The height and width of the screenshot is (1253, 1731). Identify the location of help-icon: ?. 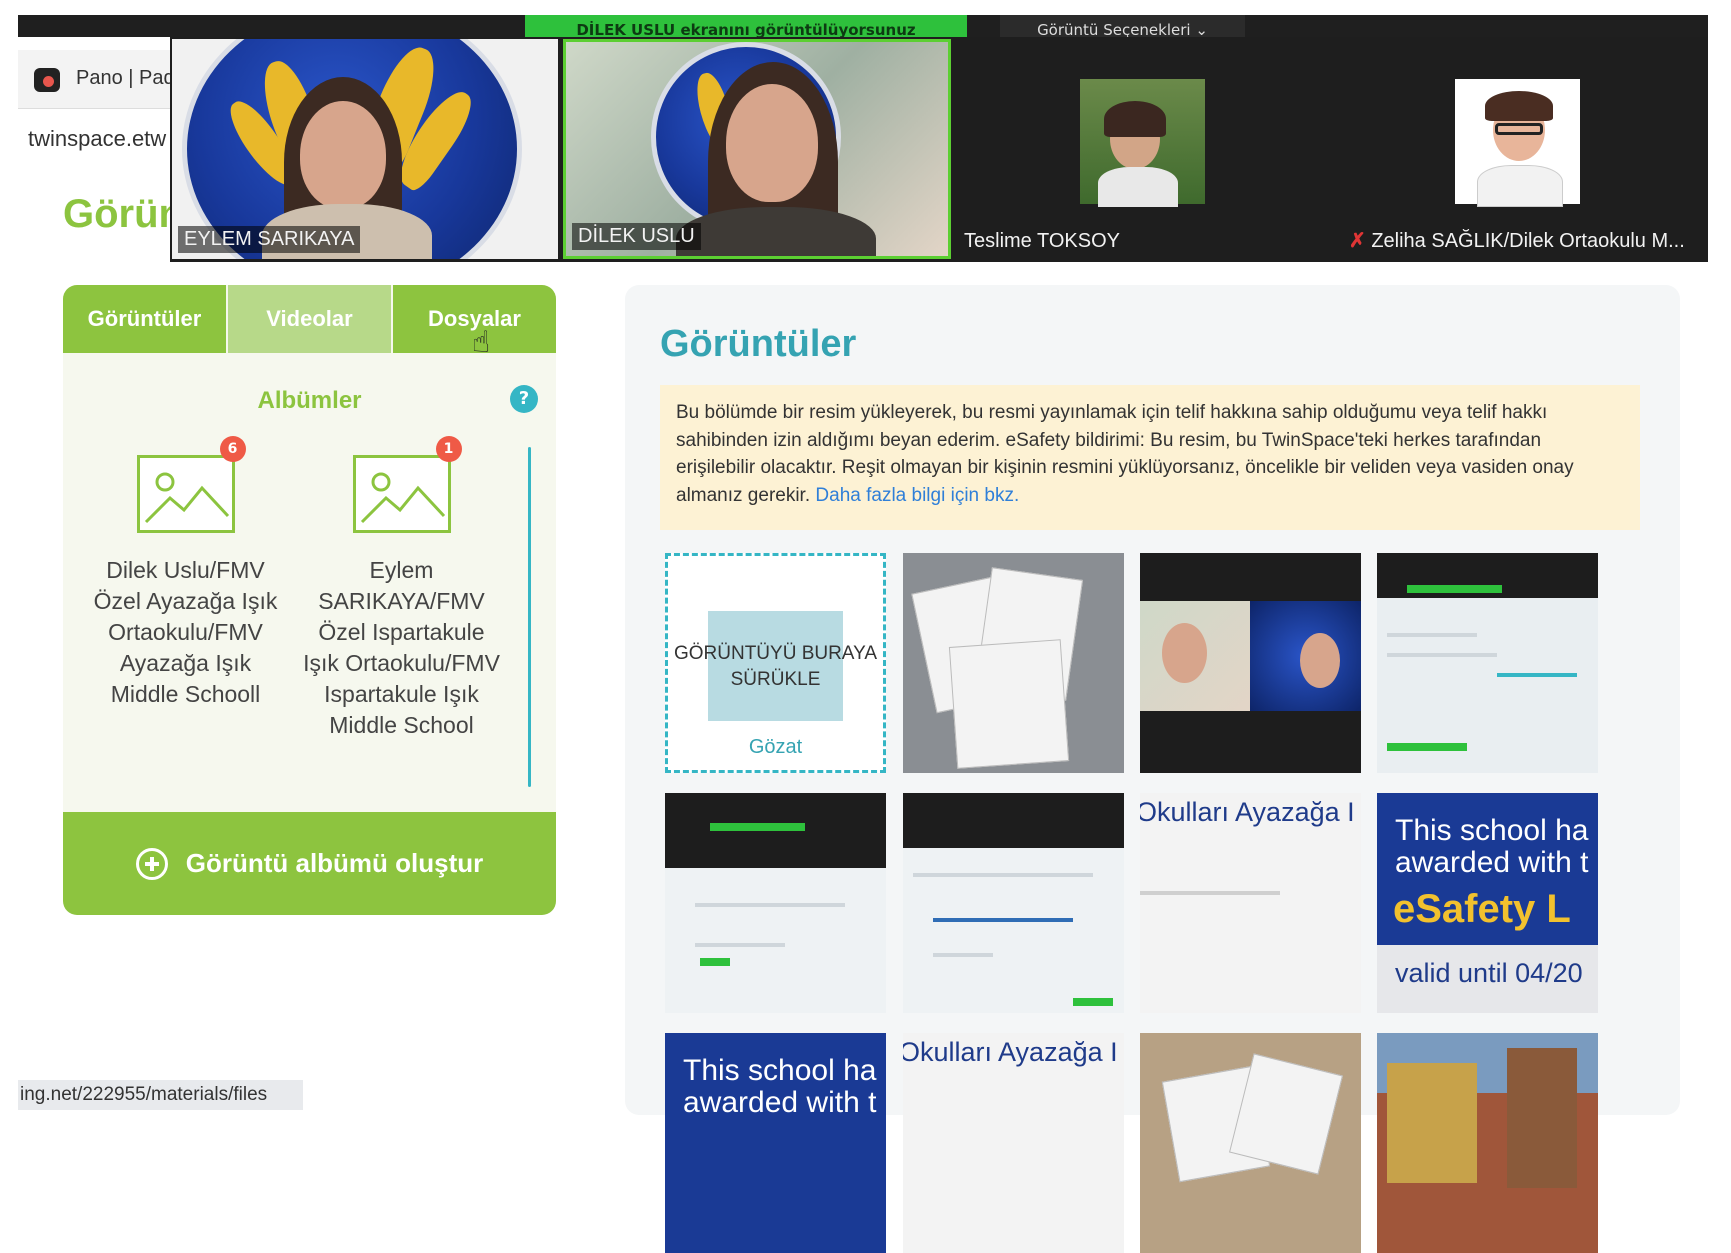
(524, 399).